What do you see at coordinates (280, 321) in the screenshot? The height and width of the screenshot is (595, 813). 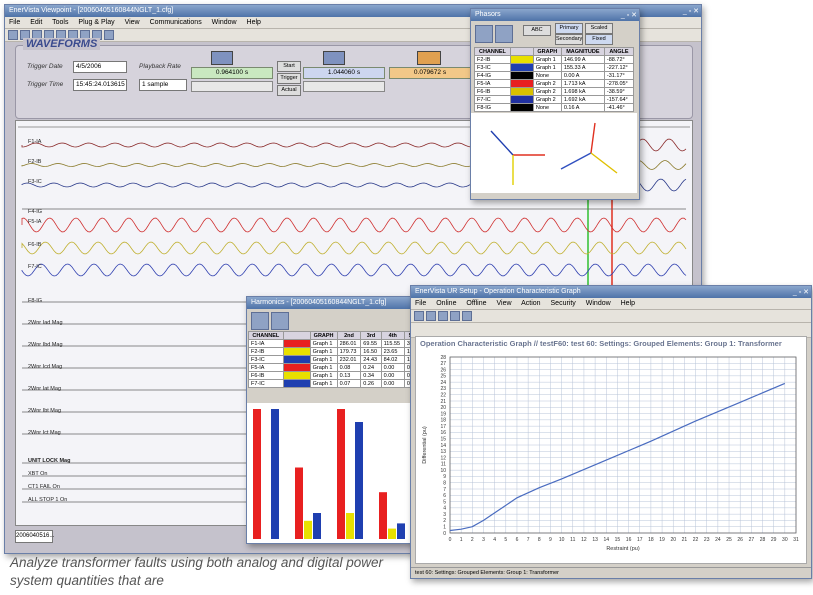 I see `harmonic-compare-icon` at bounding box center [280, 321].